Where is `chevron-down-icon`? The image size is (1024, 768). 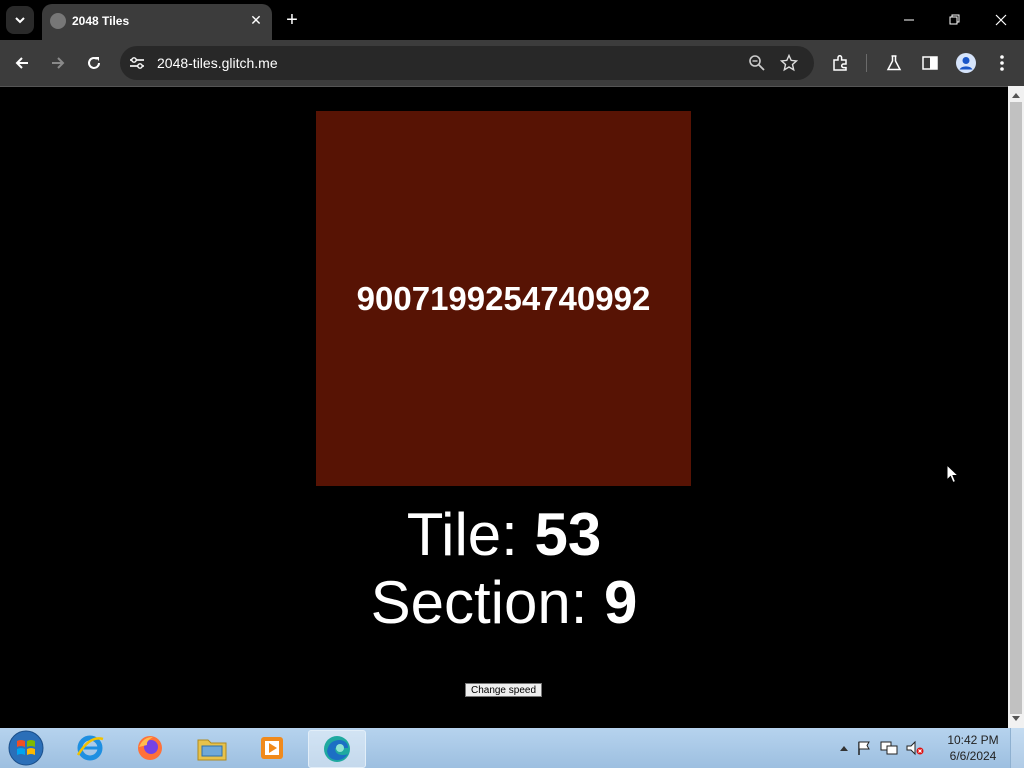 chevron-down-icon is located at coordinates (20, 20).